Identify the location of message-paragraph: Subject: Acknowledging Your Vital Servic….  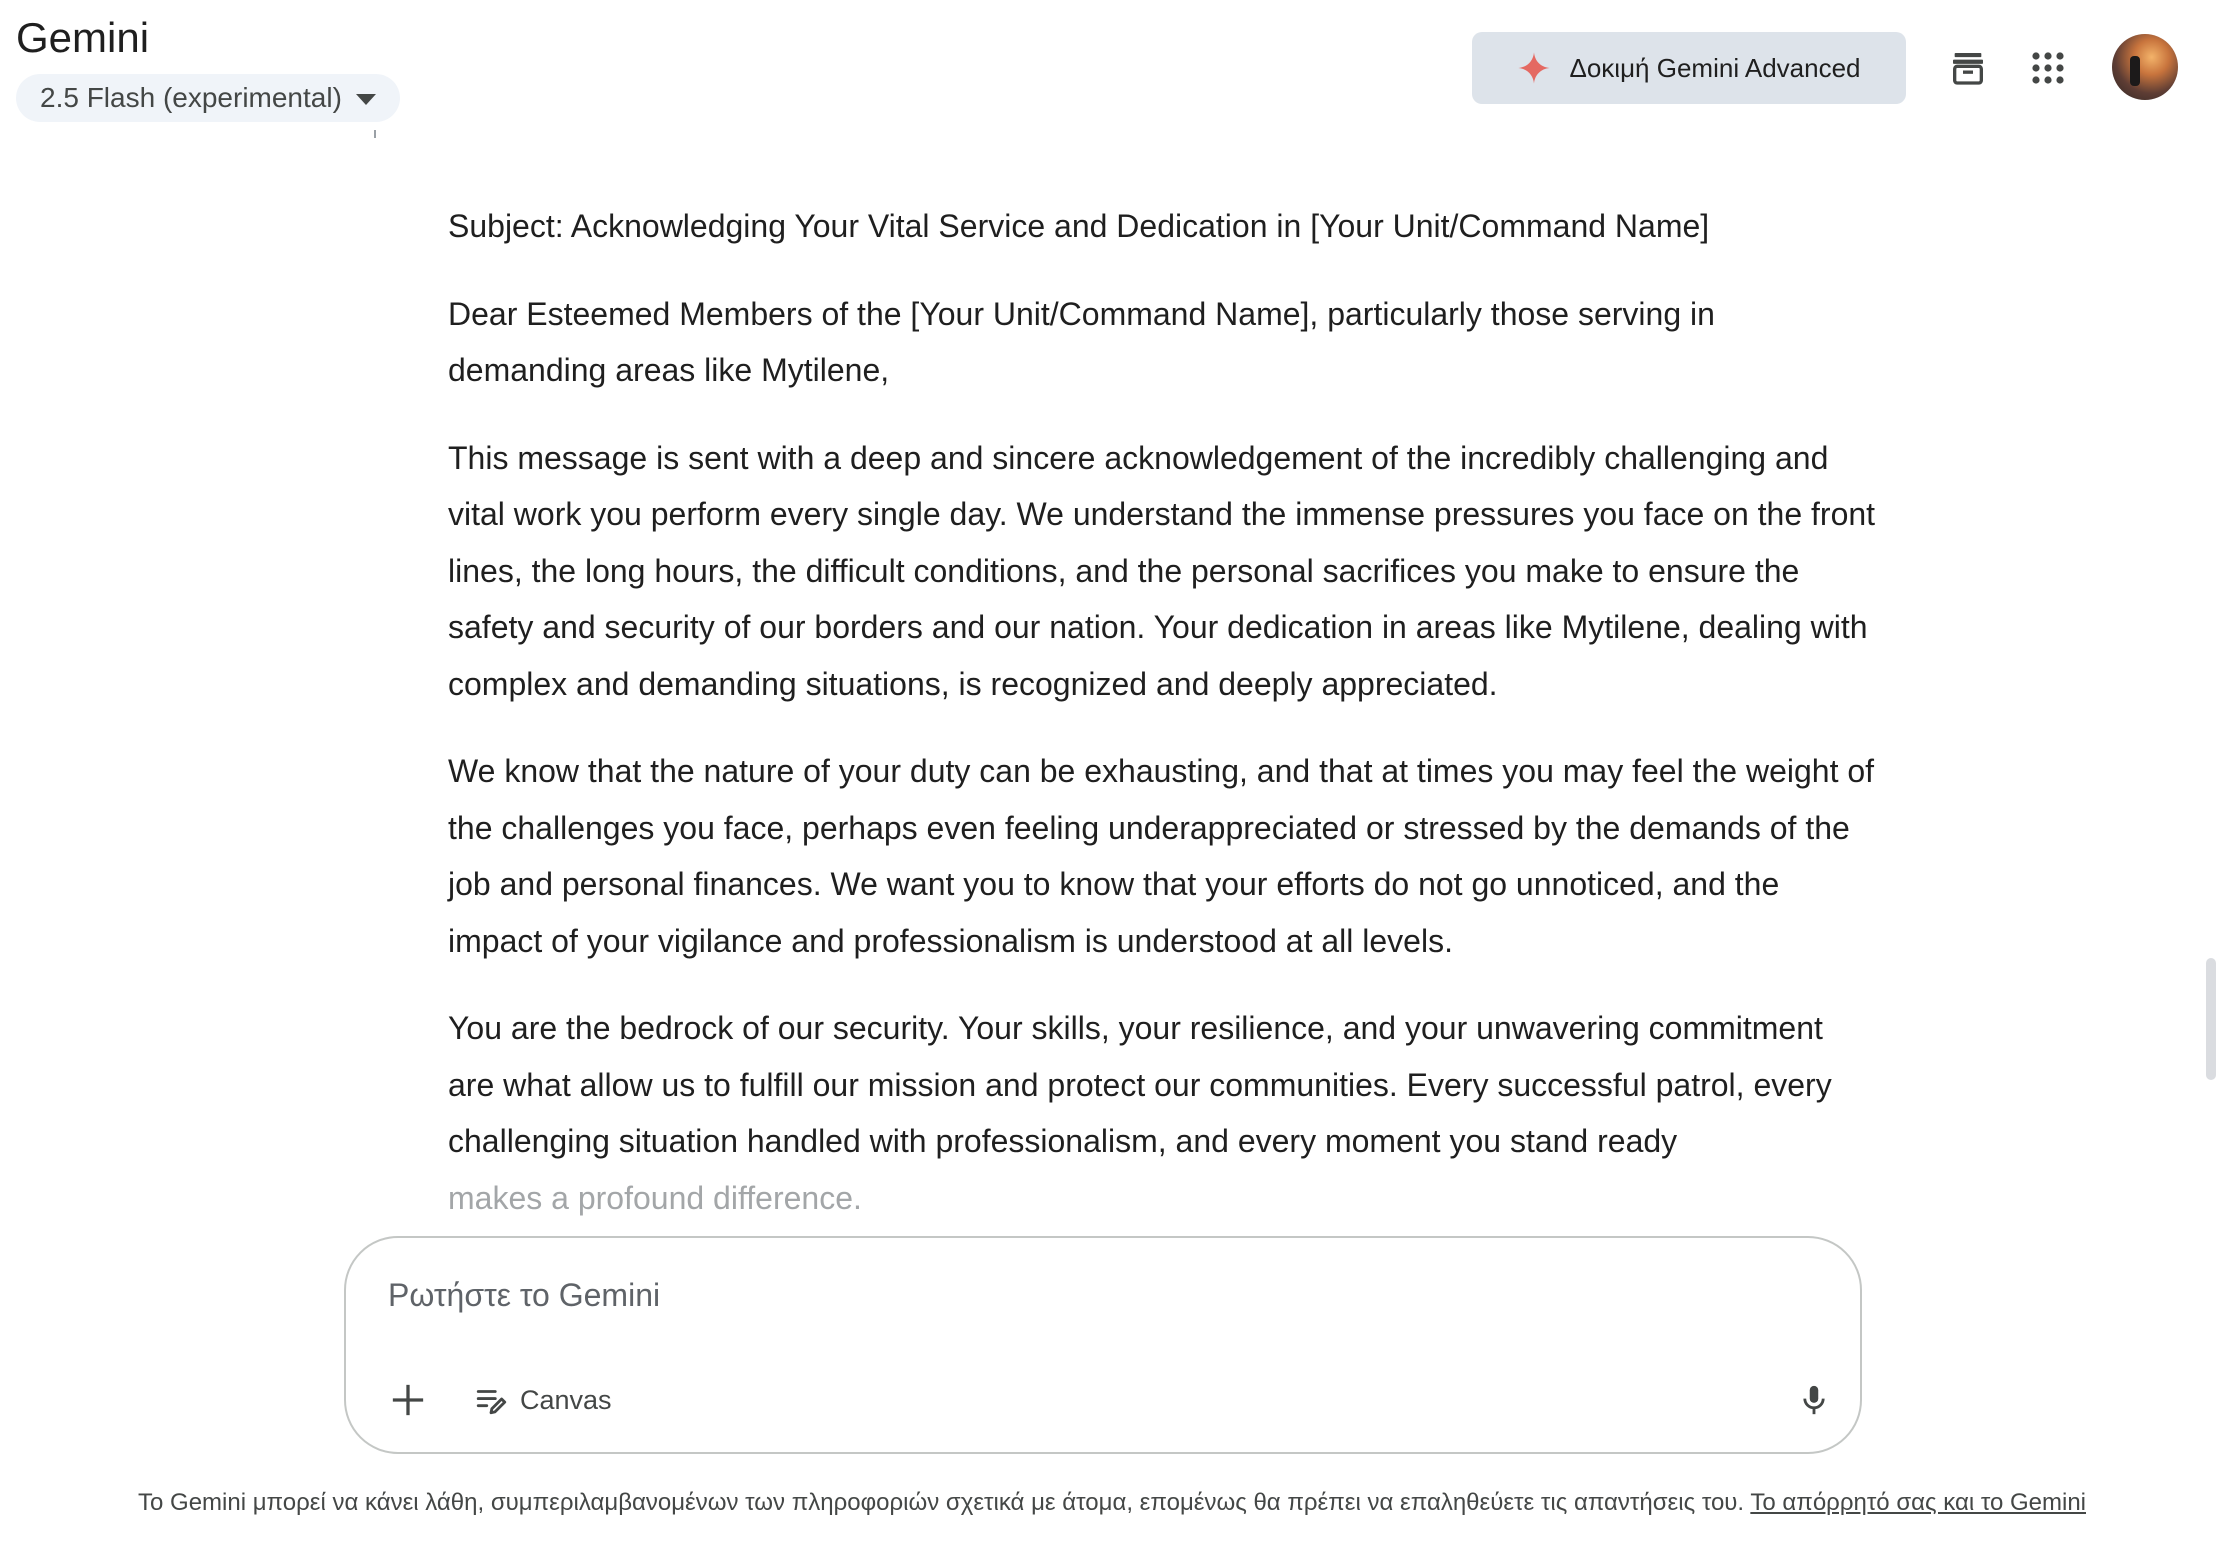
(1079, 226).